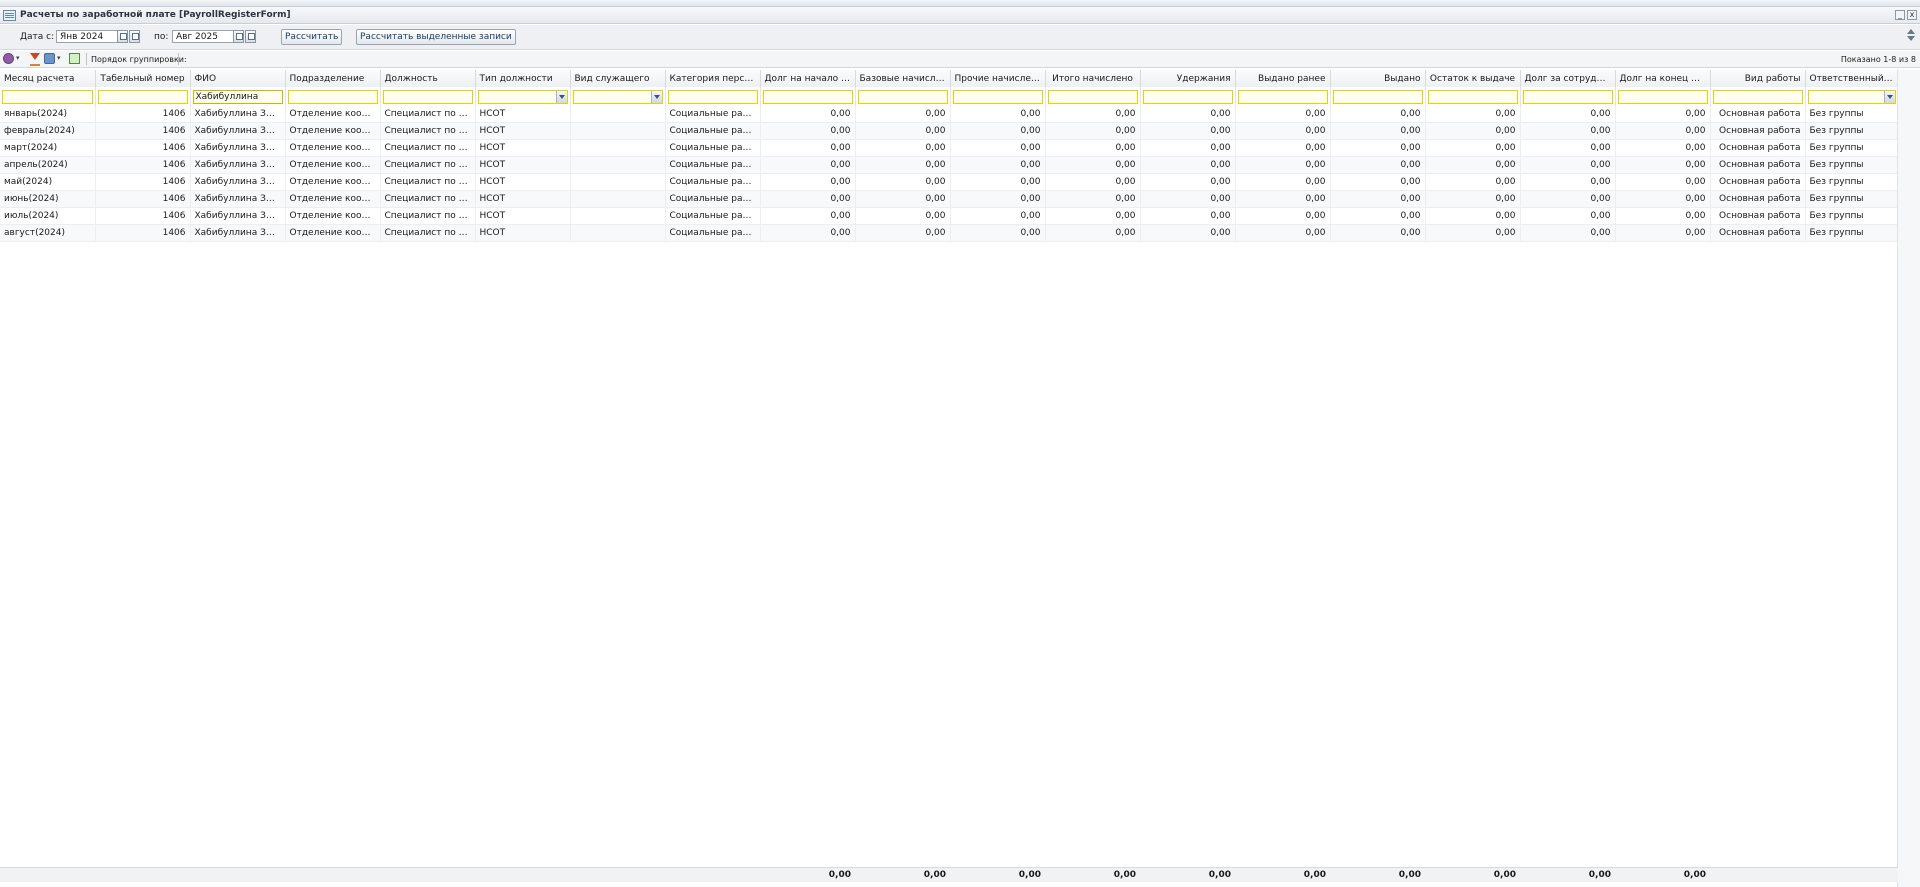 The height and width of the screenshot is (887, 1920). What do you see at coordinates (48, 78) in the screenshot?
I see `column-header: Месяц расчета` at bounding box center [48, 78].